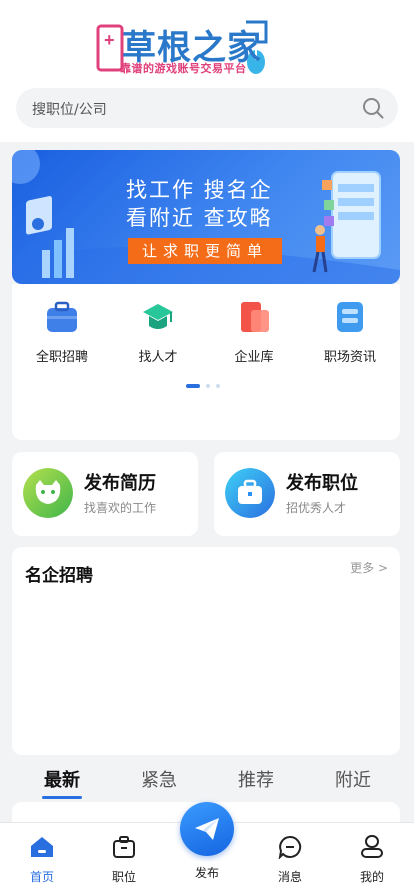  I want to click on post-resume-card: 发布简历 找喜欢的工作, so click(105, 494).